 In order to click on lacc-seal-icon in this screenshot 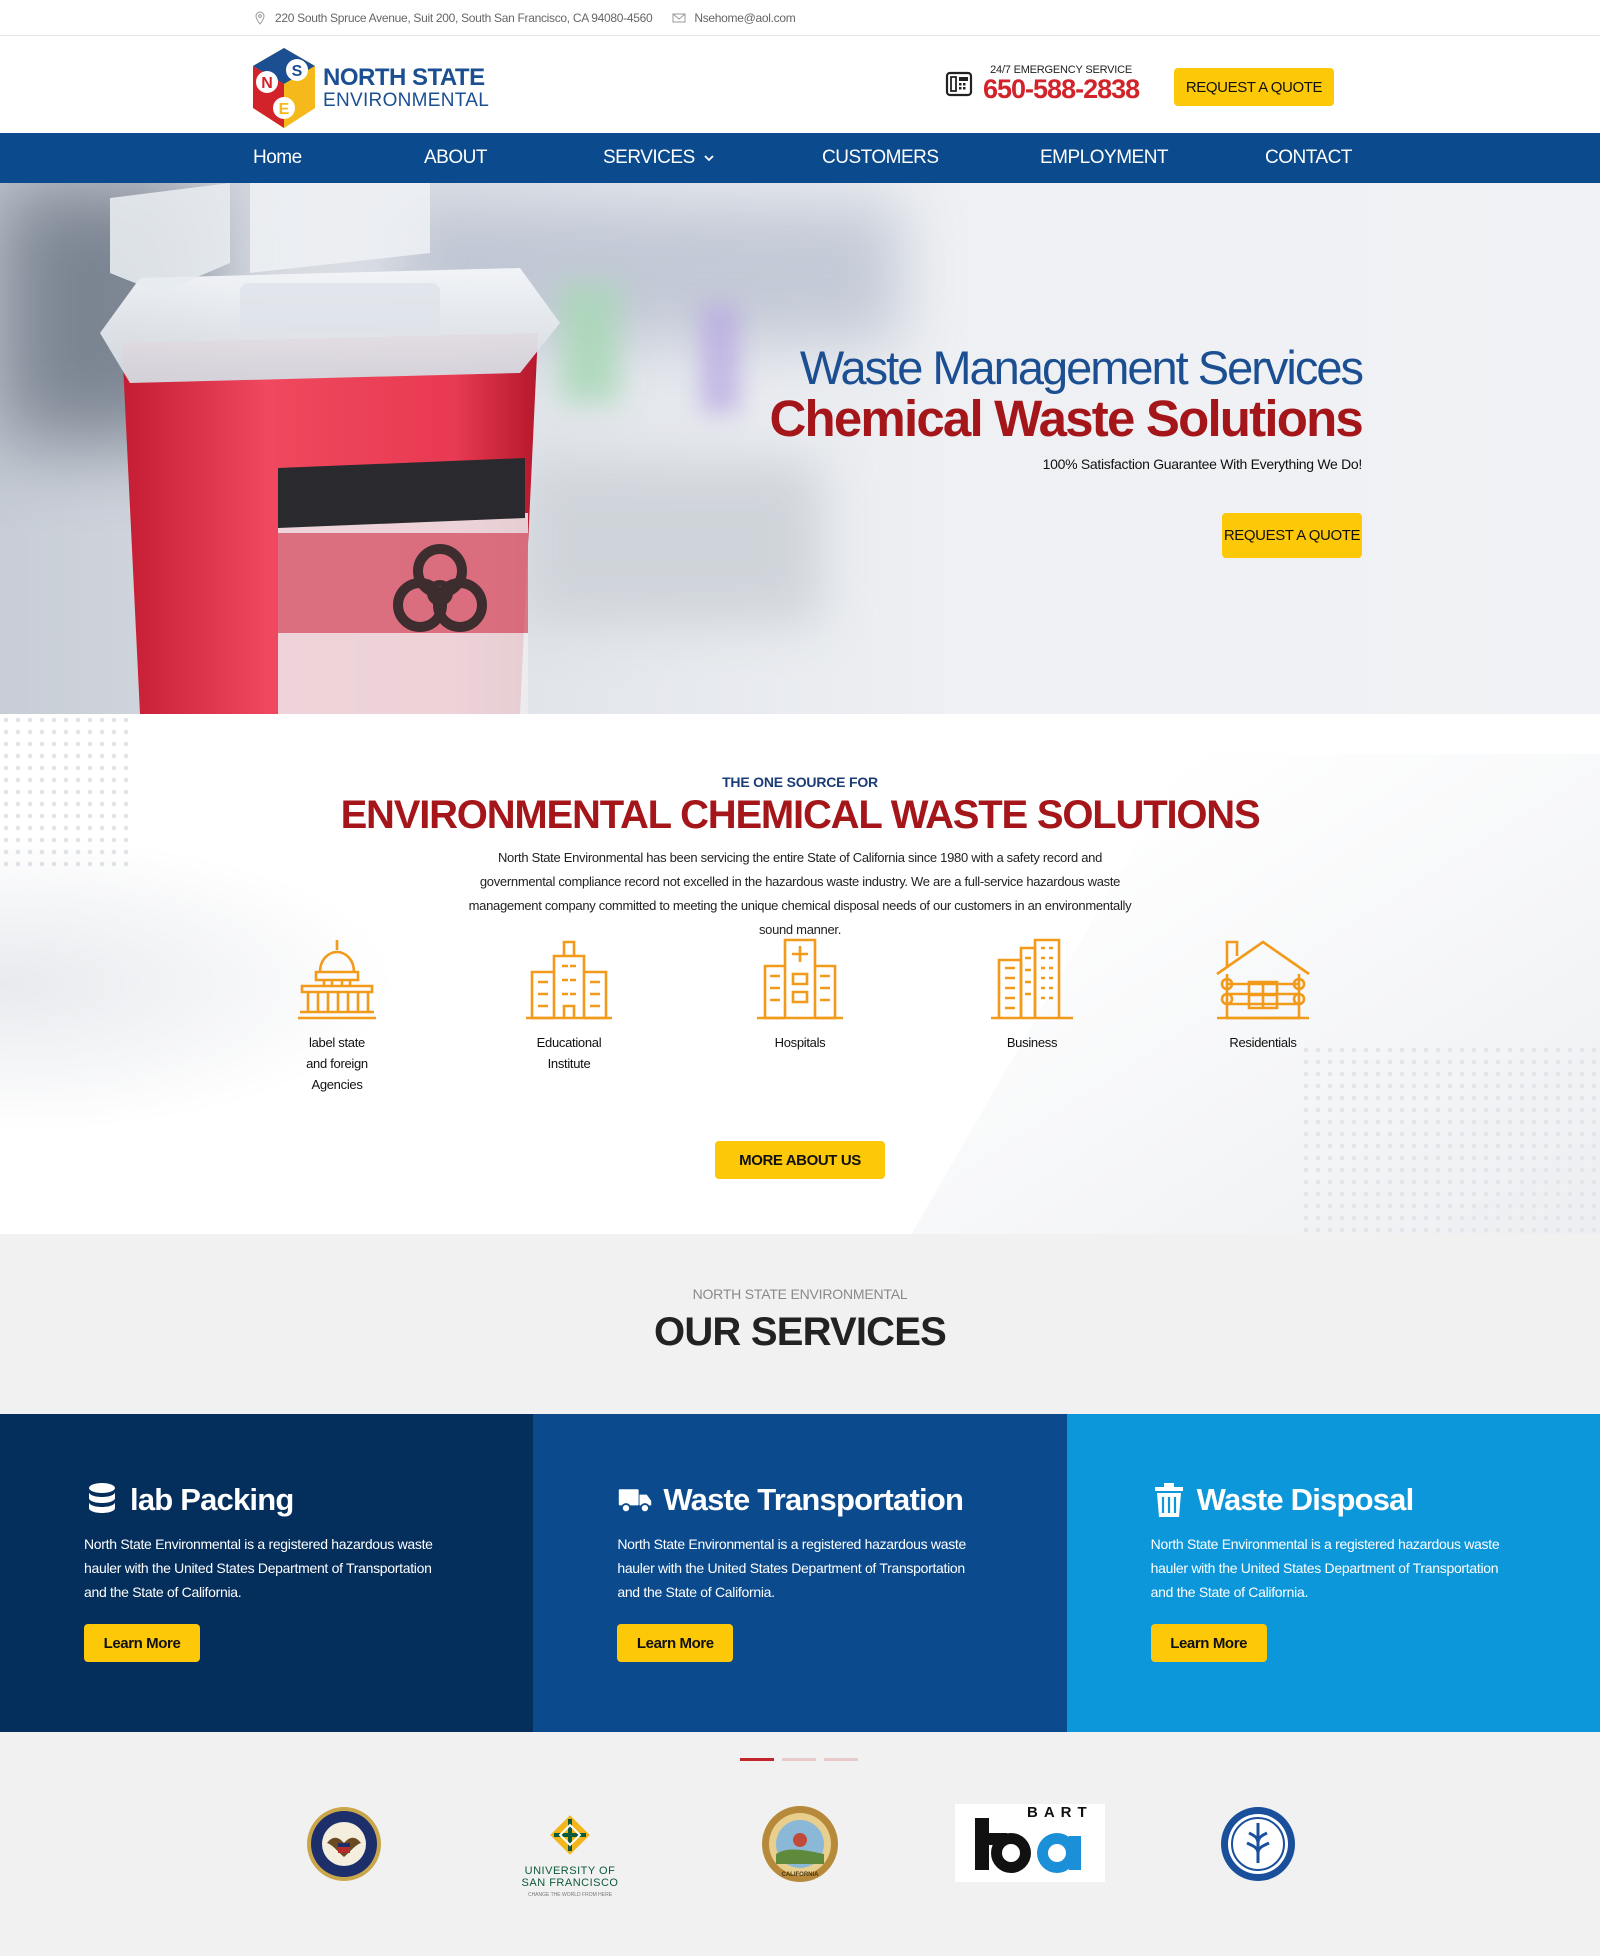, I will do `click(1258, 1844)`.